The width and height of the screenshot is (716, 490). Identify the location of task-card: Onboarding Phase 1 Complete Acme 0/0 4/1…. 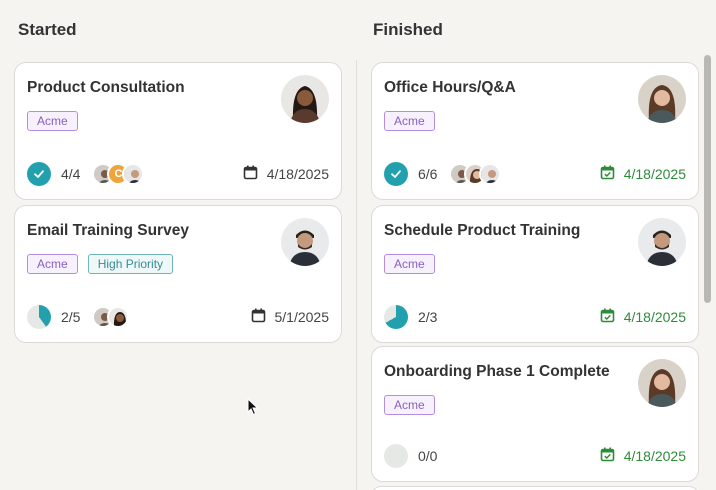
(535, 414).